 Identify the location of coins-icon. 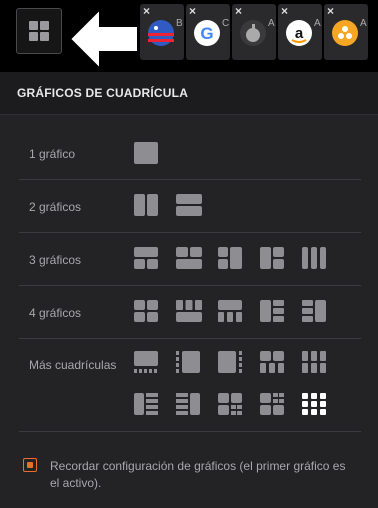
(345, 33).